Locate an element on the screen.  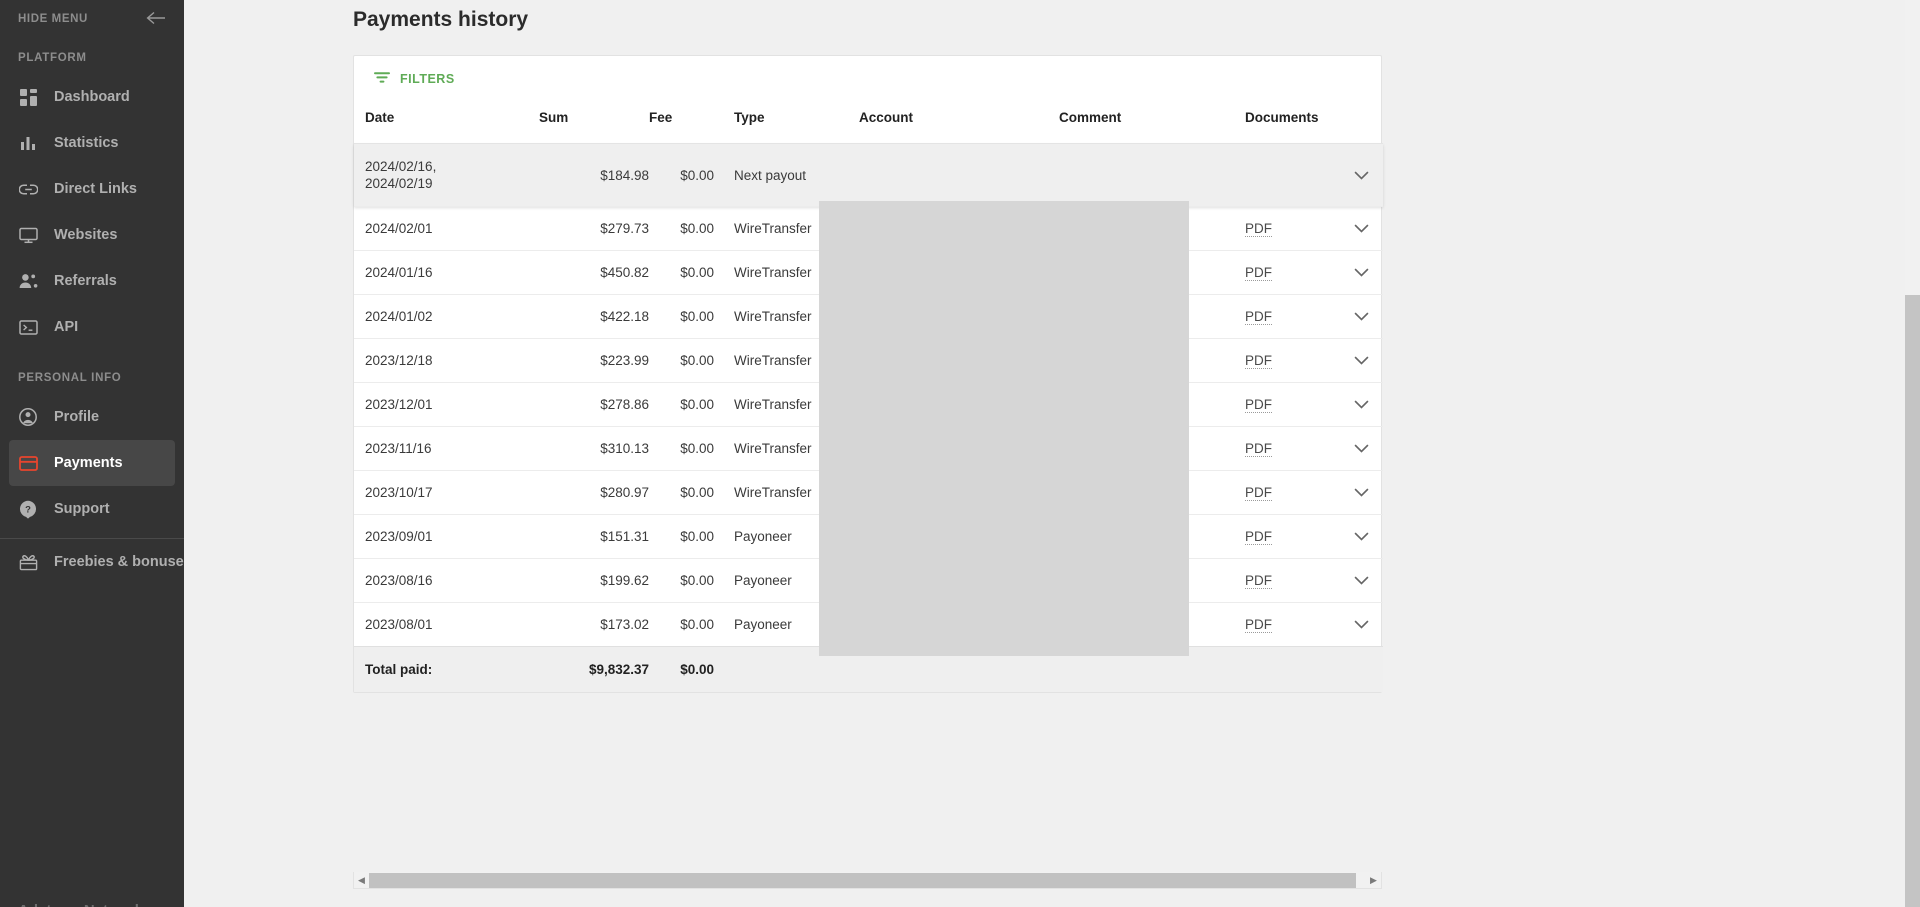
cell-sum: $280.97 is located at coordinates (594, 492).